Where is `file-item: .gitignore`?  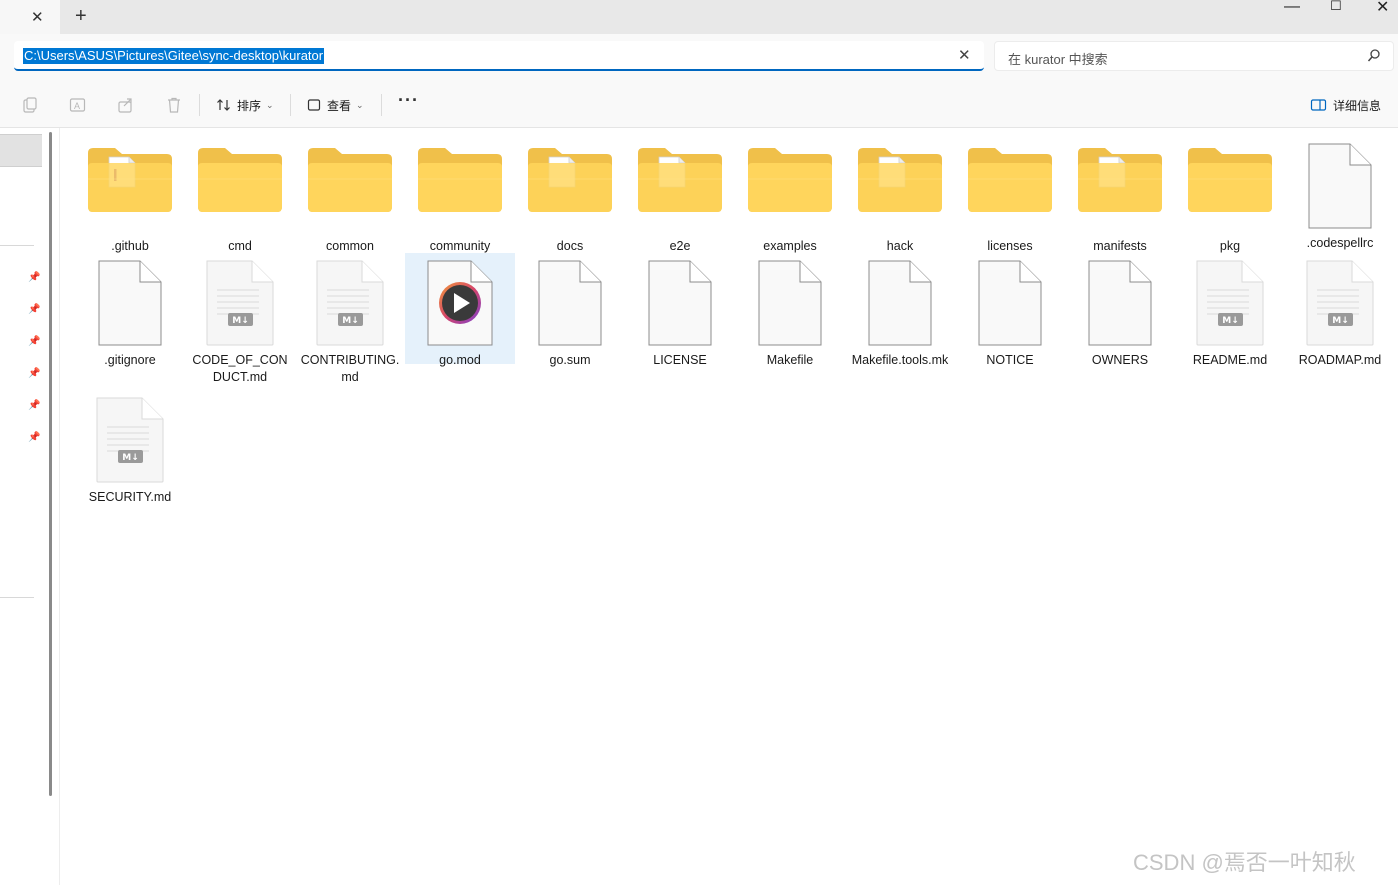
file-item: .gitignore is located at coordinates (130, 314).